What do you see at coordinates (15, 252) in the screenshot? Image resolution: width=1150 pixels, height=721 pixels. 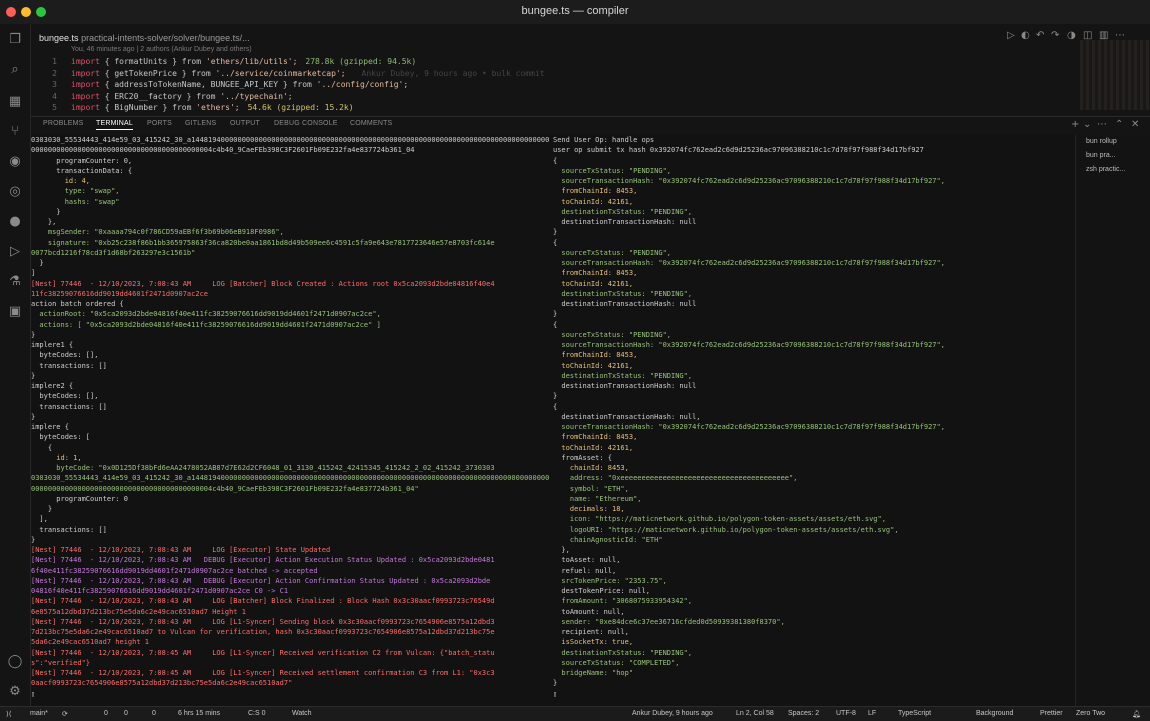 I see `run-debug-icon: ▷` at bounding box center [15, 252].